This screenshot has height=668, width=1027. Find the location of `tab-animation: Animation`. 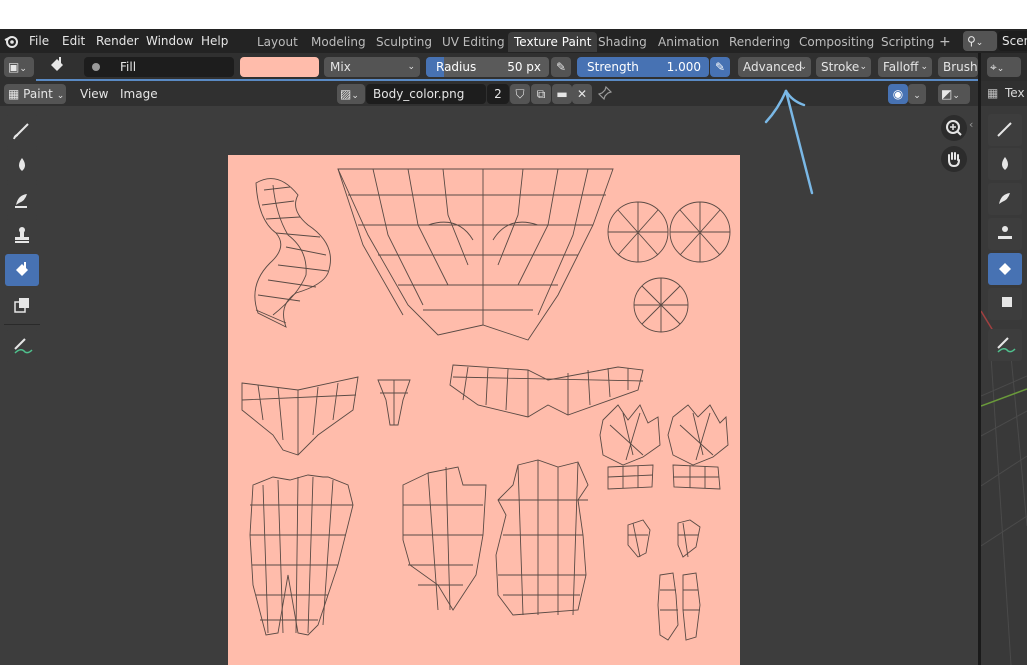

tab-animation: Animation is located at coordinates (688, 42).